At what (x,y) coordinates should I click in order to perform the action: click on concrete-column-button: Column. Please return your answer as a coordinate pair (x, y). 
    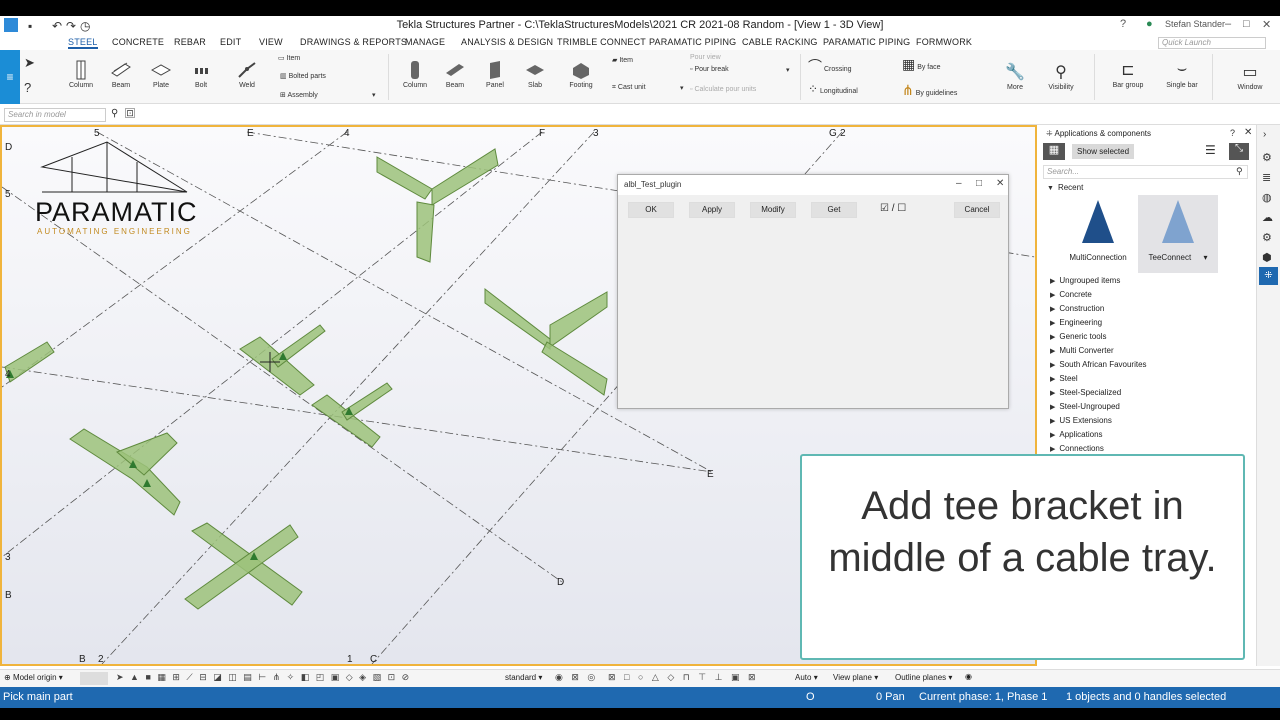
    Looking at the image, I should click on (415, 74).